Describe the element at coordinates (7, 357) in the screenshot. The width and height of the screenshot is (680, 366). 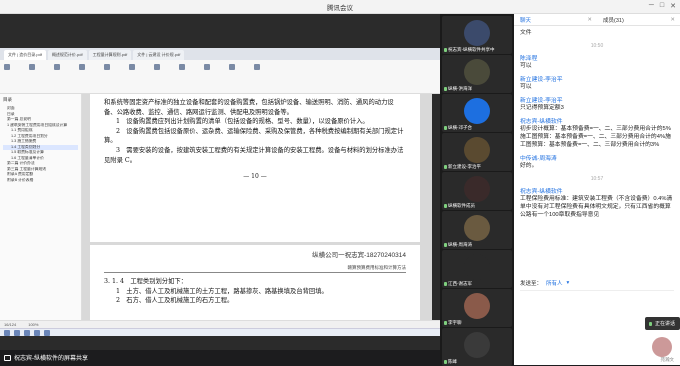
I see `screen-share-icon` at that location.